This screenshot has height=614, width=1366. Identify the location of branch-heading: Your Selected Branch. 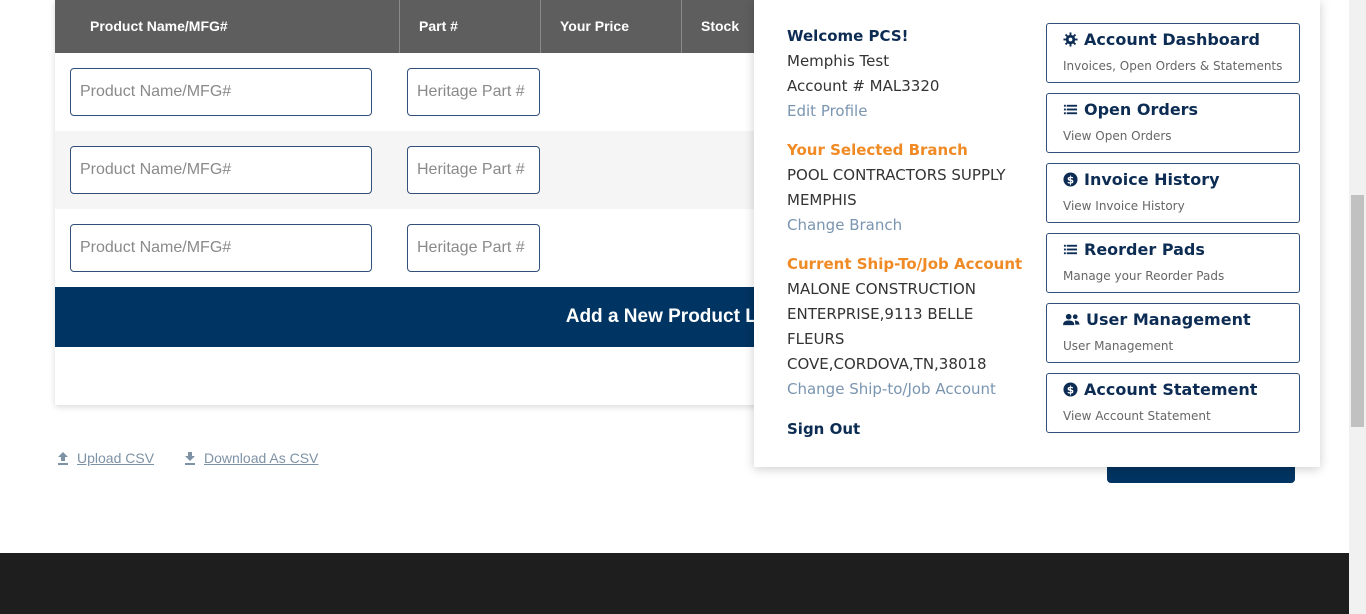
(877, 150).